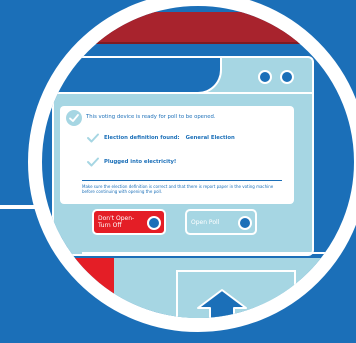 This screenshot has height=343, width=356. I want to click on shelf-line, so click(217, 253).